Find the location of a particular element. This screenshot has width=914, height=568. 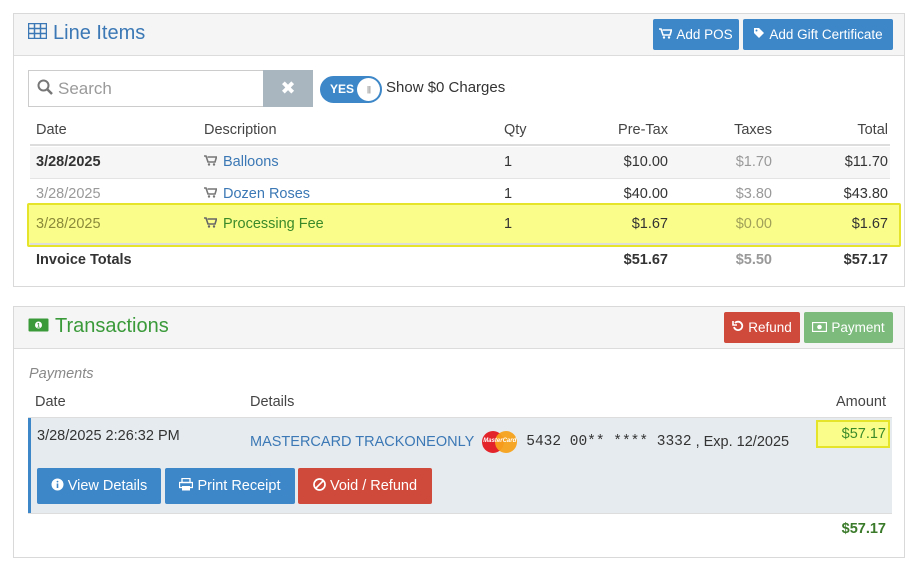

print-receipt-button: Print Receipt is located at coordinates (230, 486).